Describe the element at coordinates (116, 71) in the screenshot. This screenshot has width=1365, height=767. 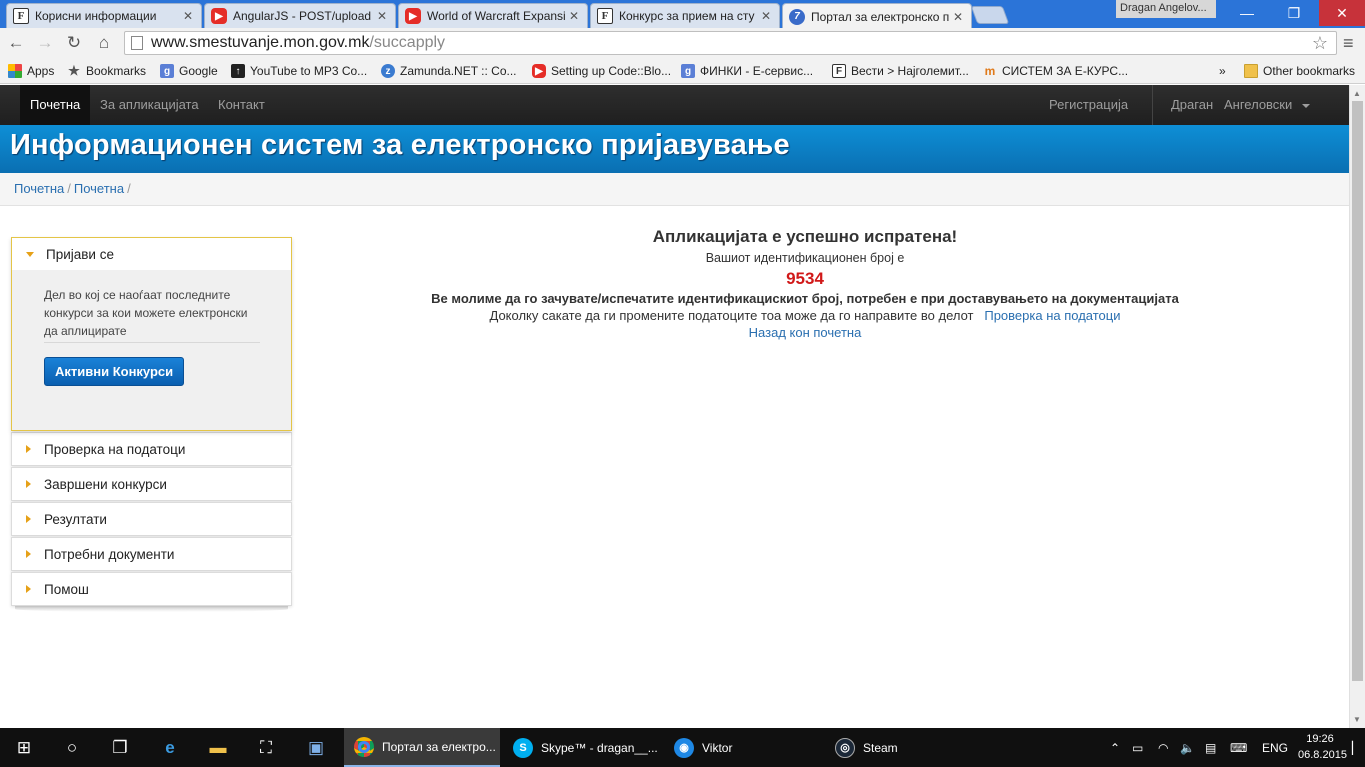
I see `bookmark-label: Bookmarks` at that location.